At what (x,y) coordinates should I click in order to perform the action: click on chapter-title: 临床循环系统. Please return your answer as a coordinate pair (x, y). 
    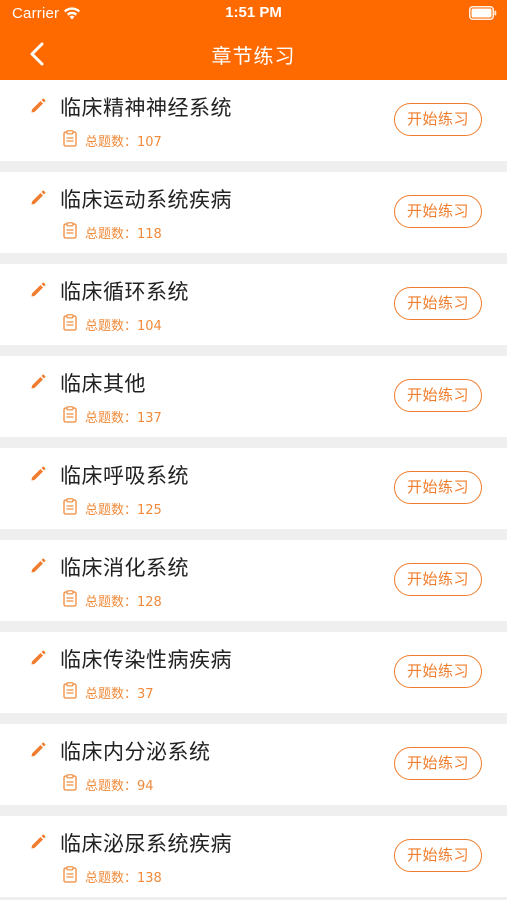
    Looking at the image, I should click on (124, 292).